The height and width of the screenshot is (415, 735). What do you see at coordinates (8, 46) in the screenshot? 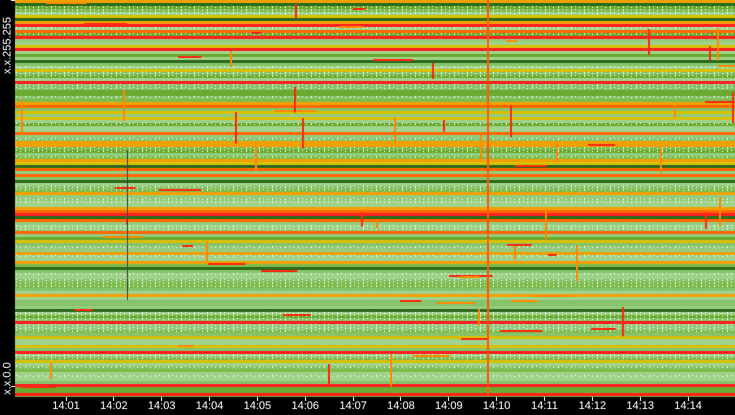
I see `y-axis-top-label: x.x.255.255` at bounding box center [8, 46].